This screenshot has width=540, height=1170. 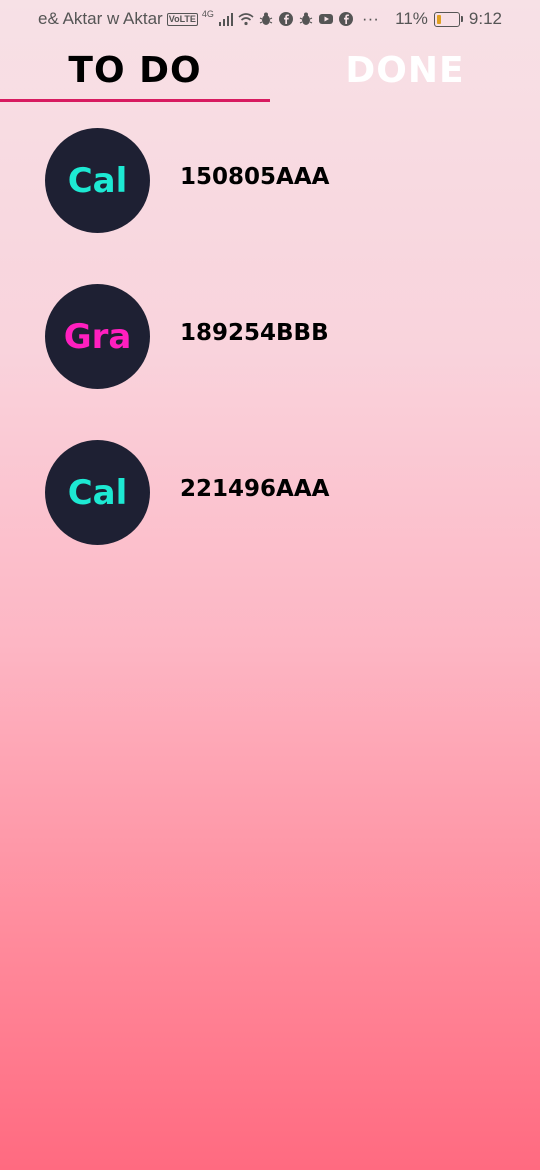 I want to click on task-code: 150805AAA, so click(x=255, y=177).